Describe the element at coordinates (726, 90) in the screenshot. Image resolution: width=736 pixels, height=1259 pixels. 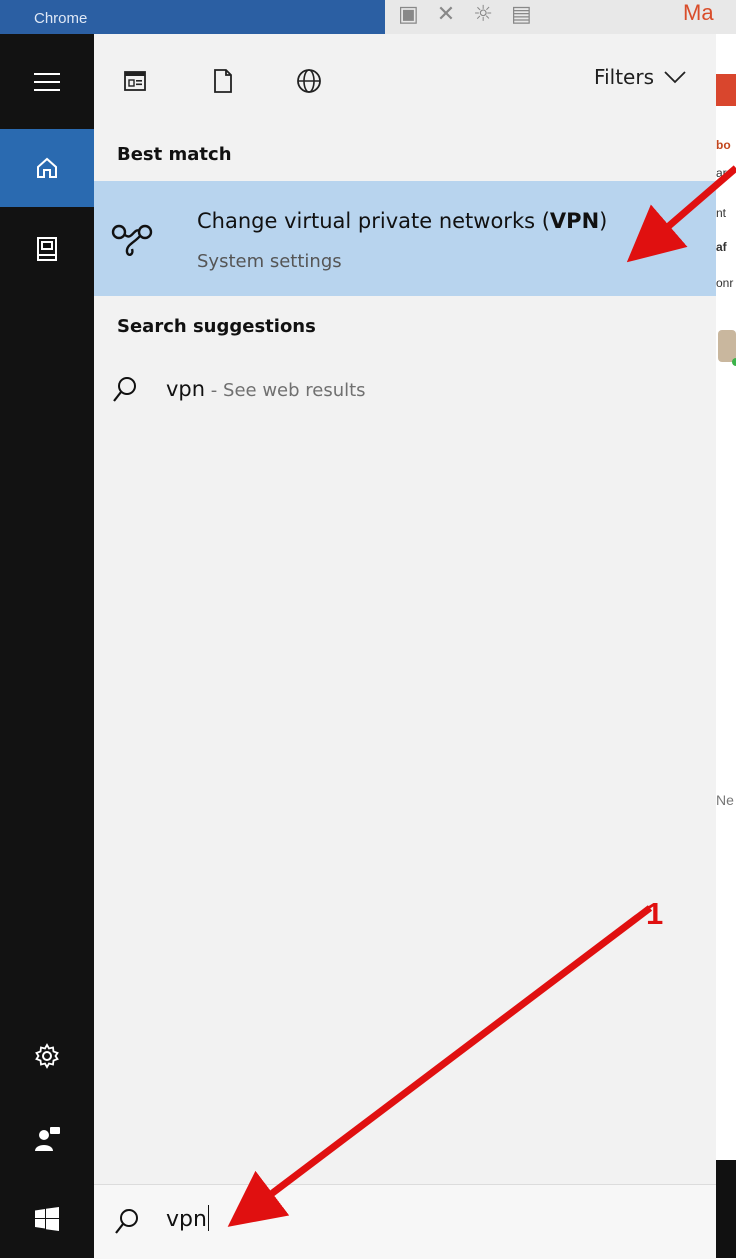
I see `background-red-bar` at that location.